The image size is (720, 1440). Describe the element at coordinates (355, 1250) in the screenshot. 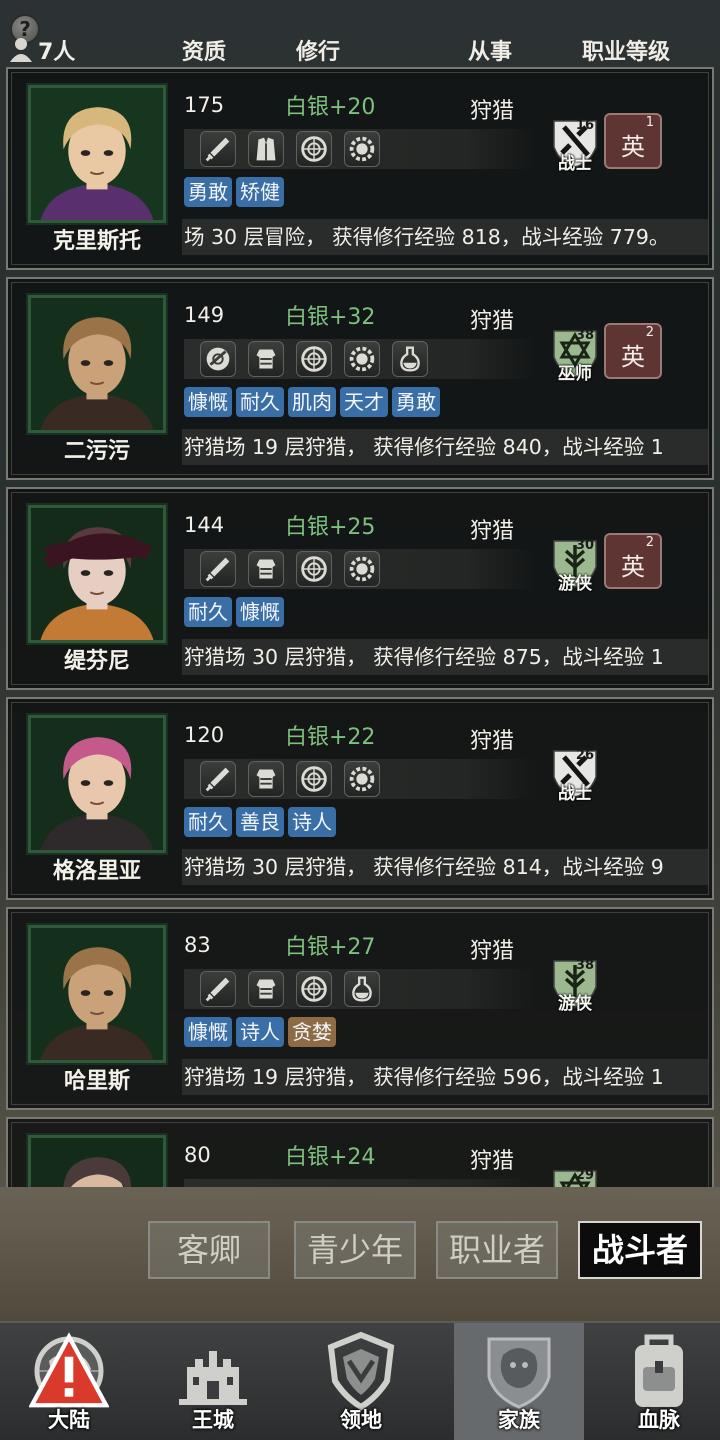

I see `filter-youth-button: 青少年` at that location.